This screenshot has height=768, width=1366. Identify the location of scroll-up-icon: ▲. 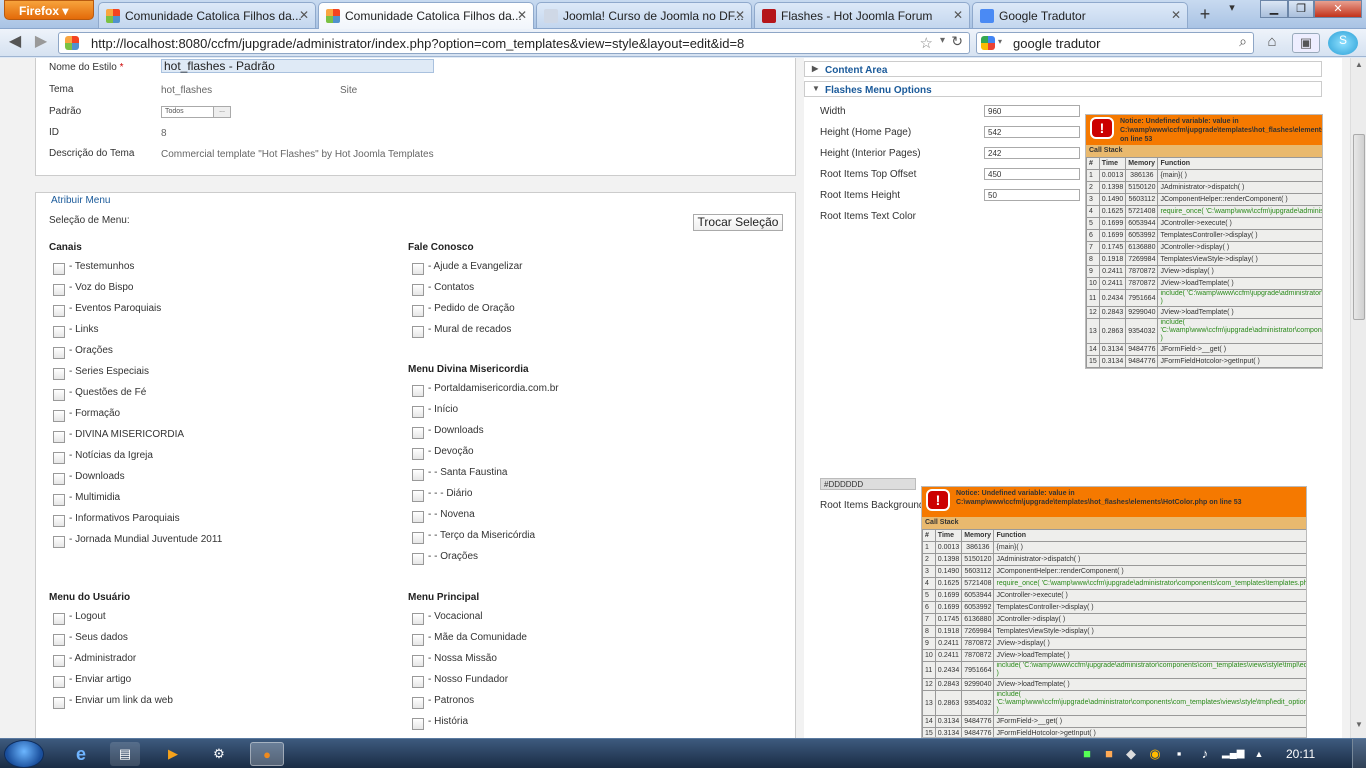
(1359, 67).